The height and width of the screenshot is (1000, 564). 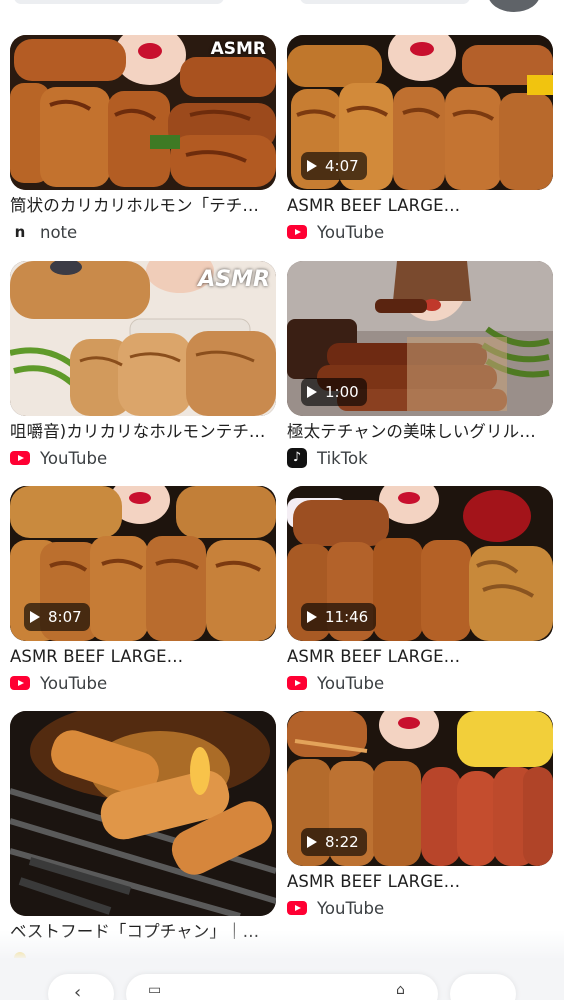 I want to click on chevron-left-icon: ‹, so click(x=78, y=991).